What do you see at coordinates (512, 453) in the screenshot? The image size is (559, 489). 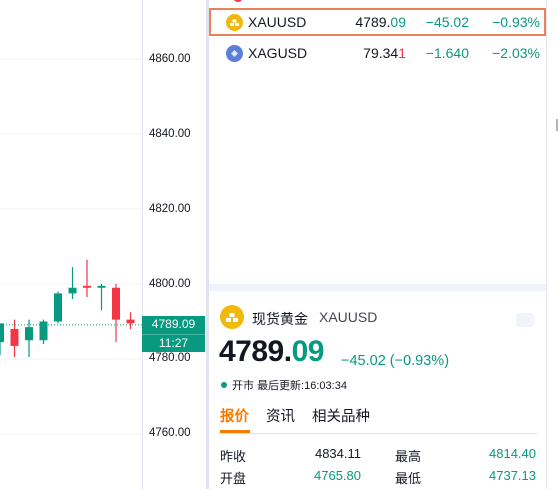 I see `stat-value: 4814.40` at bounding box center [512, 453].